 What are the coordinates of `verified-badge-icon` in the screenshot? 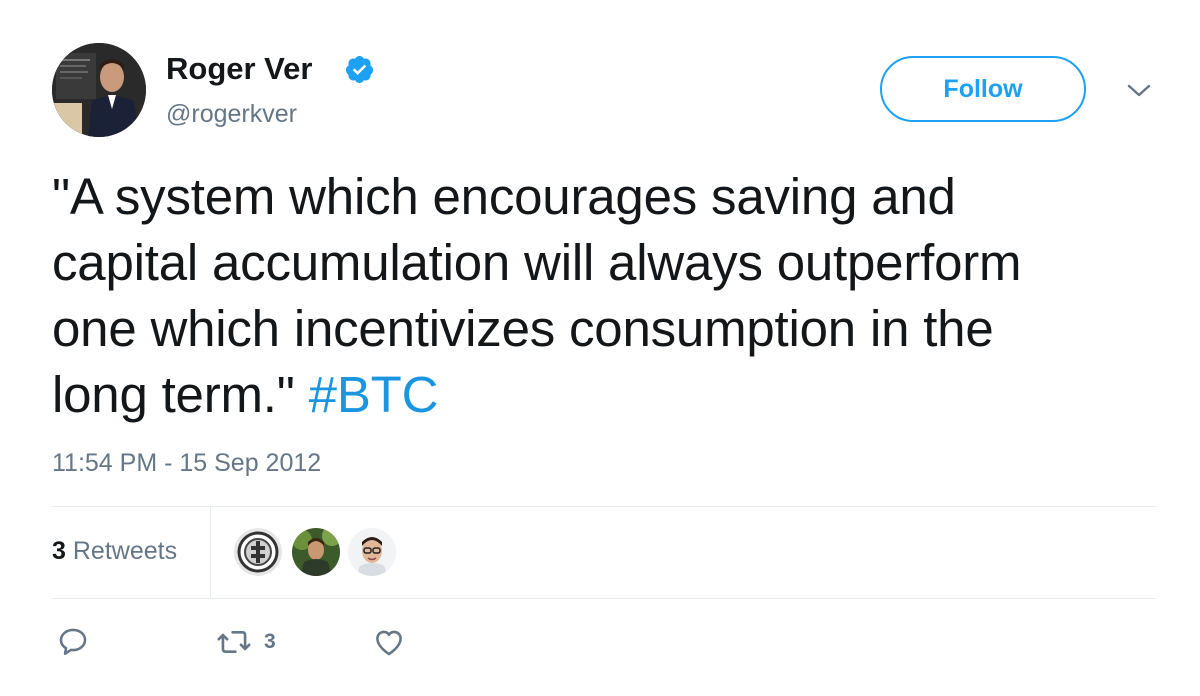 It's located at (359, 69).